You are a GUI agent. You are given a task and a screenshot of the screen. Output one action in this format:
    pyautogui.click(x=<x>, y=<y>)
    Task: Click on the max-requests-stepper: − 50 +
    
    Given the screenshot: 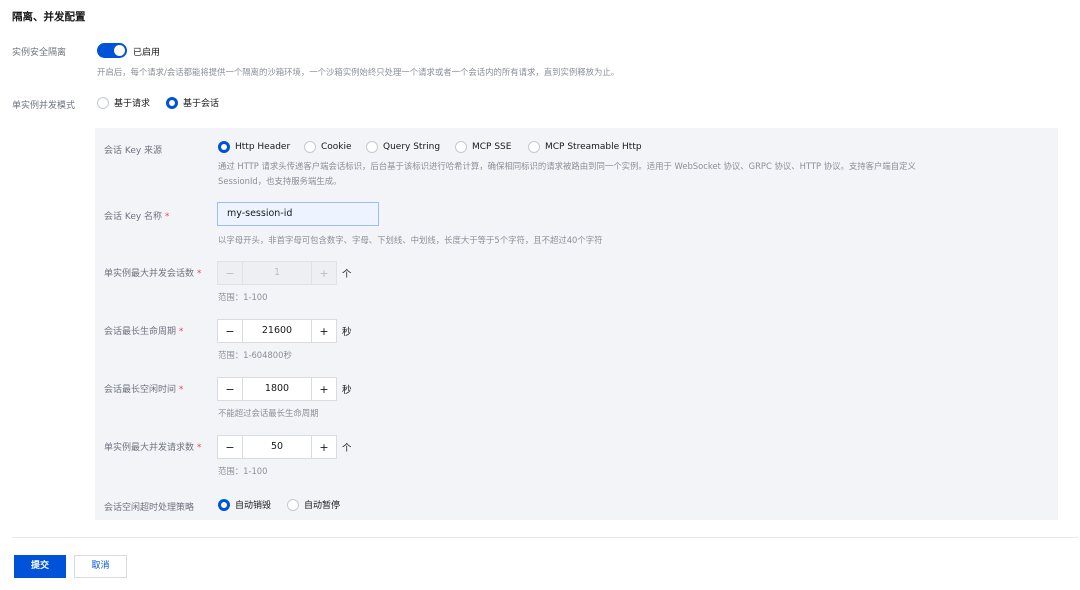 What is the action you would take?
    pyautogui.click(x=277, y=447)
    